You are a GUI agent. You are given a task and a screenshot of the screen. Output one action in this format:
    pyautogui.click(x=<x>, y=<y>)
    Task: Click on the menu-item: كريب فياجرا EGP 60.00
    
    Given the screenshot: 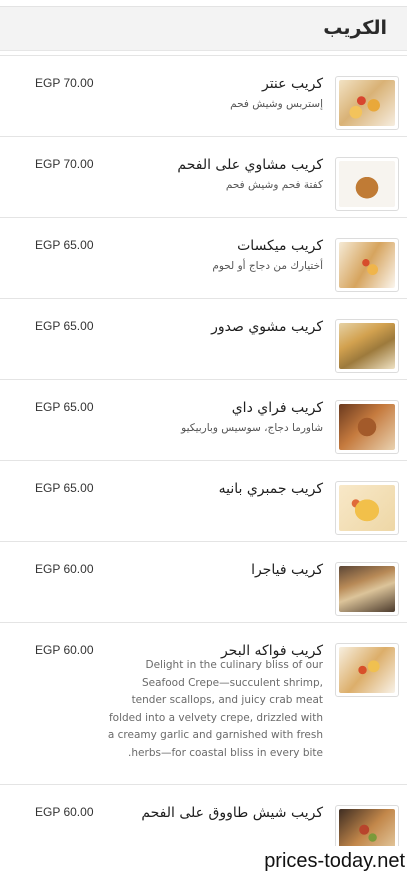 What is the action you would take?
    pyautogui.click(x=203, y=581)
    